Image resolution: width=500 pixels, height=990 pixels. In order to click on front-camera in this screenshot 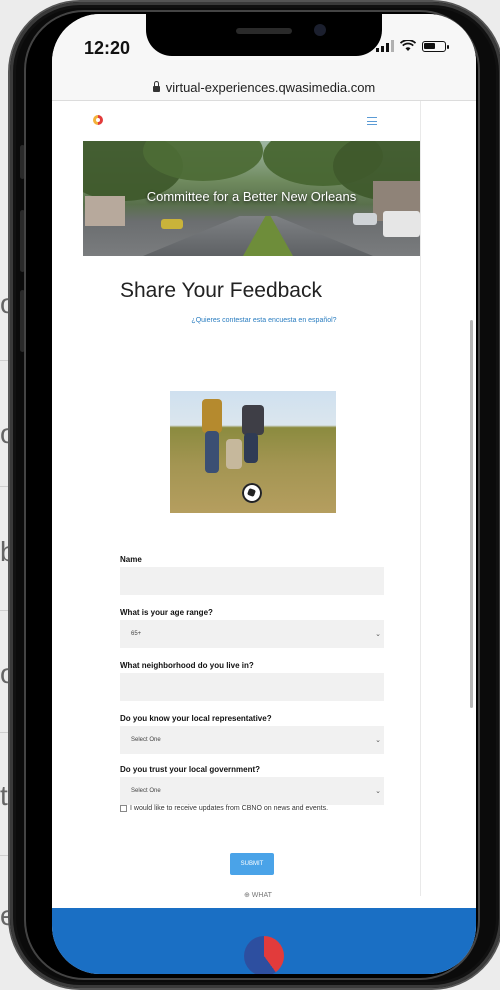, I will do `click(320, 30)`.